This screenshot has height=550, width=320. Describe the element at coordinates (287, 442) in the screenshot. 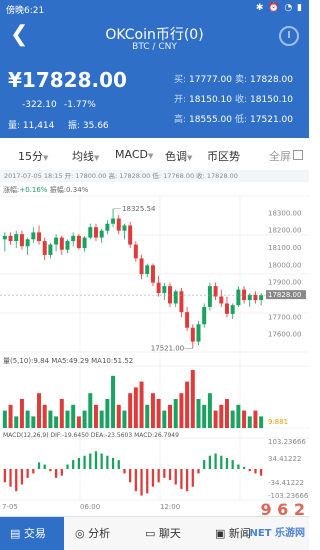

I see `macd-tick-label: 103.23666` at that location.